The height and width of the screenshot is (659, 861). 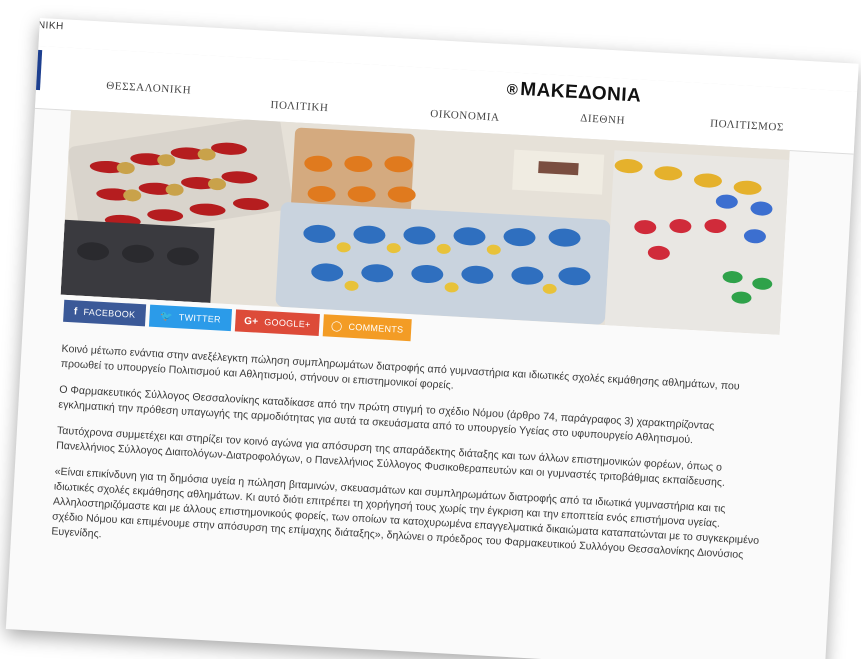 I want to click on facebook-share-button: f FACEBOOK, so click(x=105, y=313).